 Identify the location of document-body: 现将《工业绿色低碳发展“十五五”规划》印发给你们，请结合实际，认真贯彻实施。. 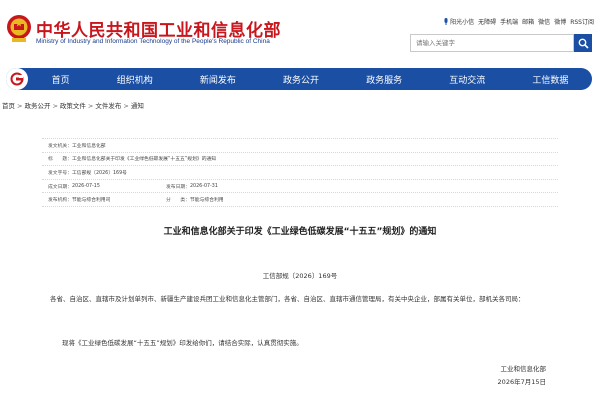
(182, 343).